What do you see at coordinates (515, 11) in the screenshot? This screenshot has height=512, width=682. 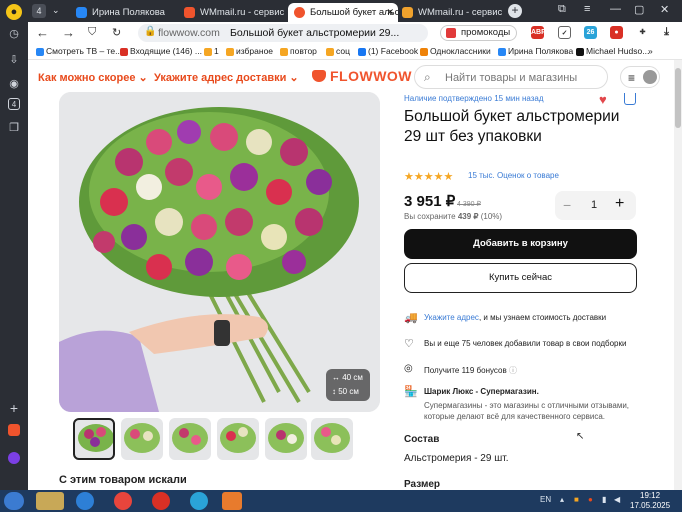 I see `new-tab-button: +` at bounding box center [515, 11].